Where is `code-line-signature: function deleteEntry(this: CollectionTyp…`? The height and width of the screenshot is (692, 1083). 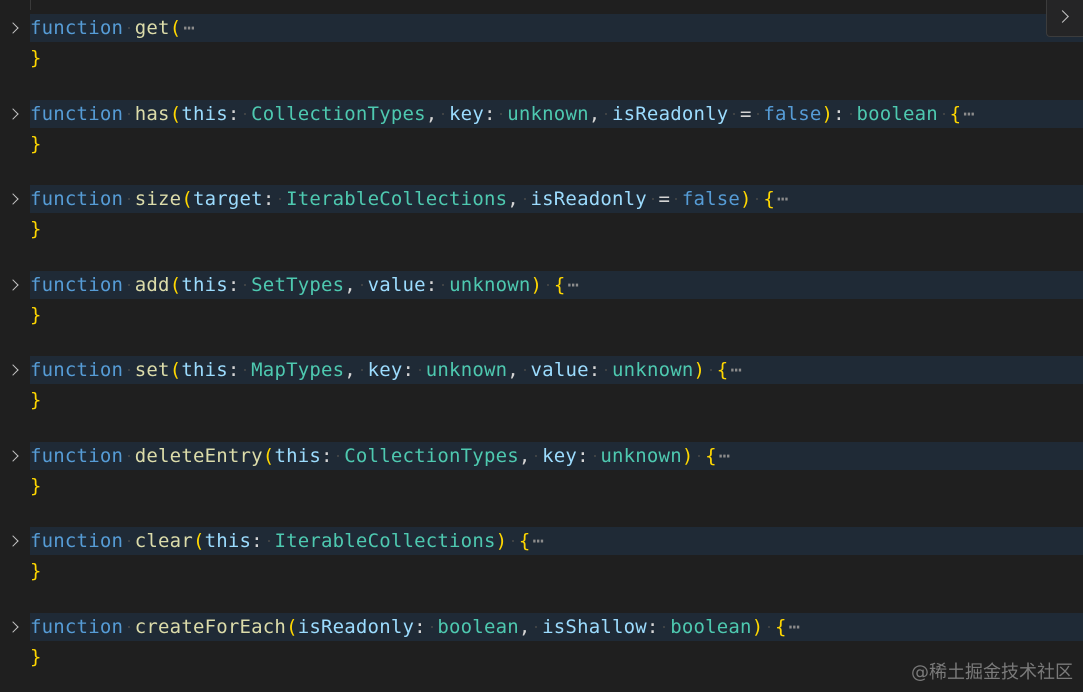 code-line-signature: function deleteEntry(this: CollectionTyp… is located at coordinates (556, 455).